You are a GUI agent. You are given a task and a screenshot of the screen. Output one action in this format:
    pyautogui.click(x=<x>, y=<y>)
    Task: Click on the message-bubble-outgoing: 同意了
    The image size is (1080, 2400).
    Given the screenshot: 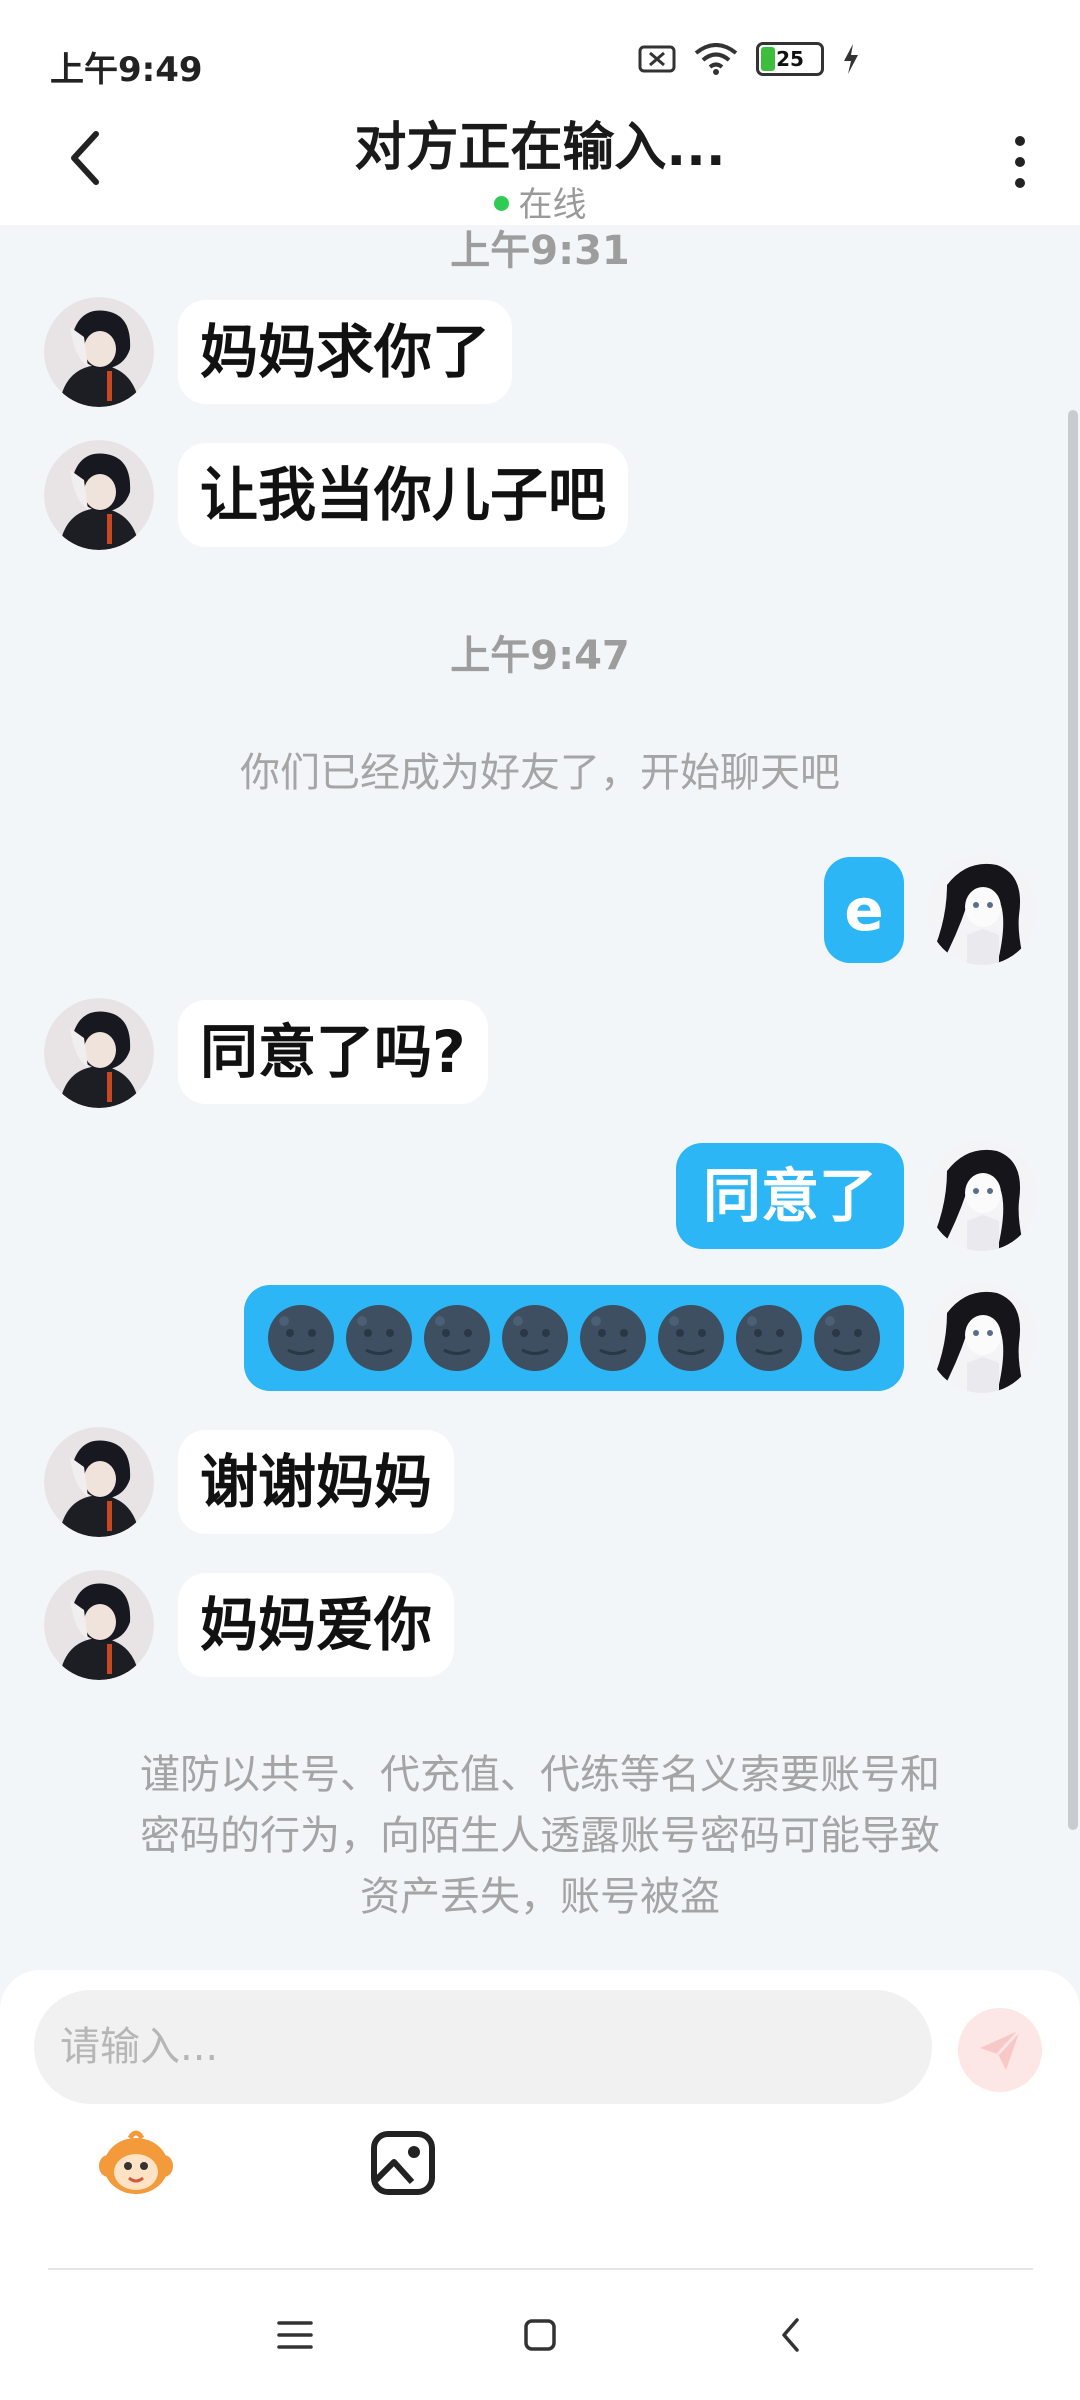 What is the action you would take?
    pyautogui.click(x=790, y=1196)
    